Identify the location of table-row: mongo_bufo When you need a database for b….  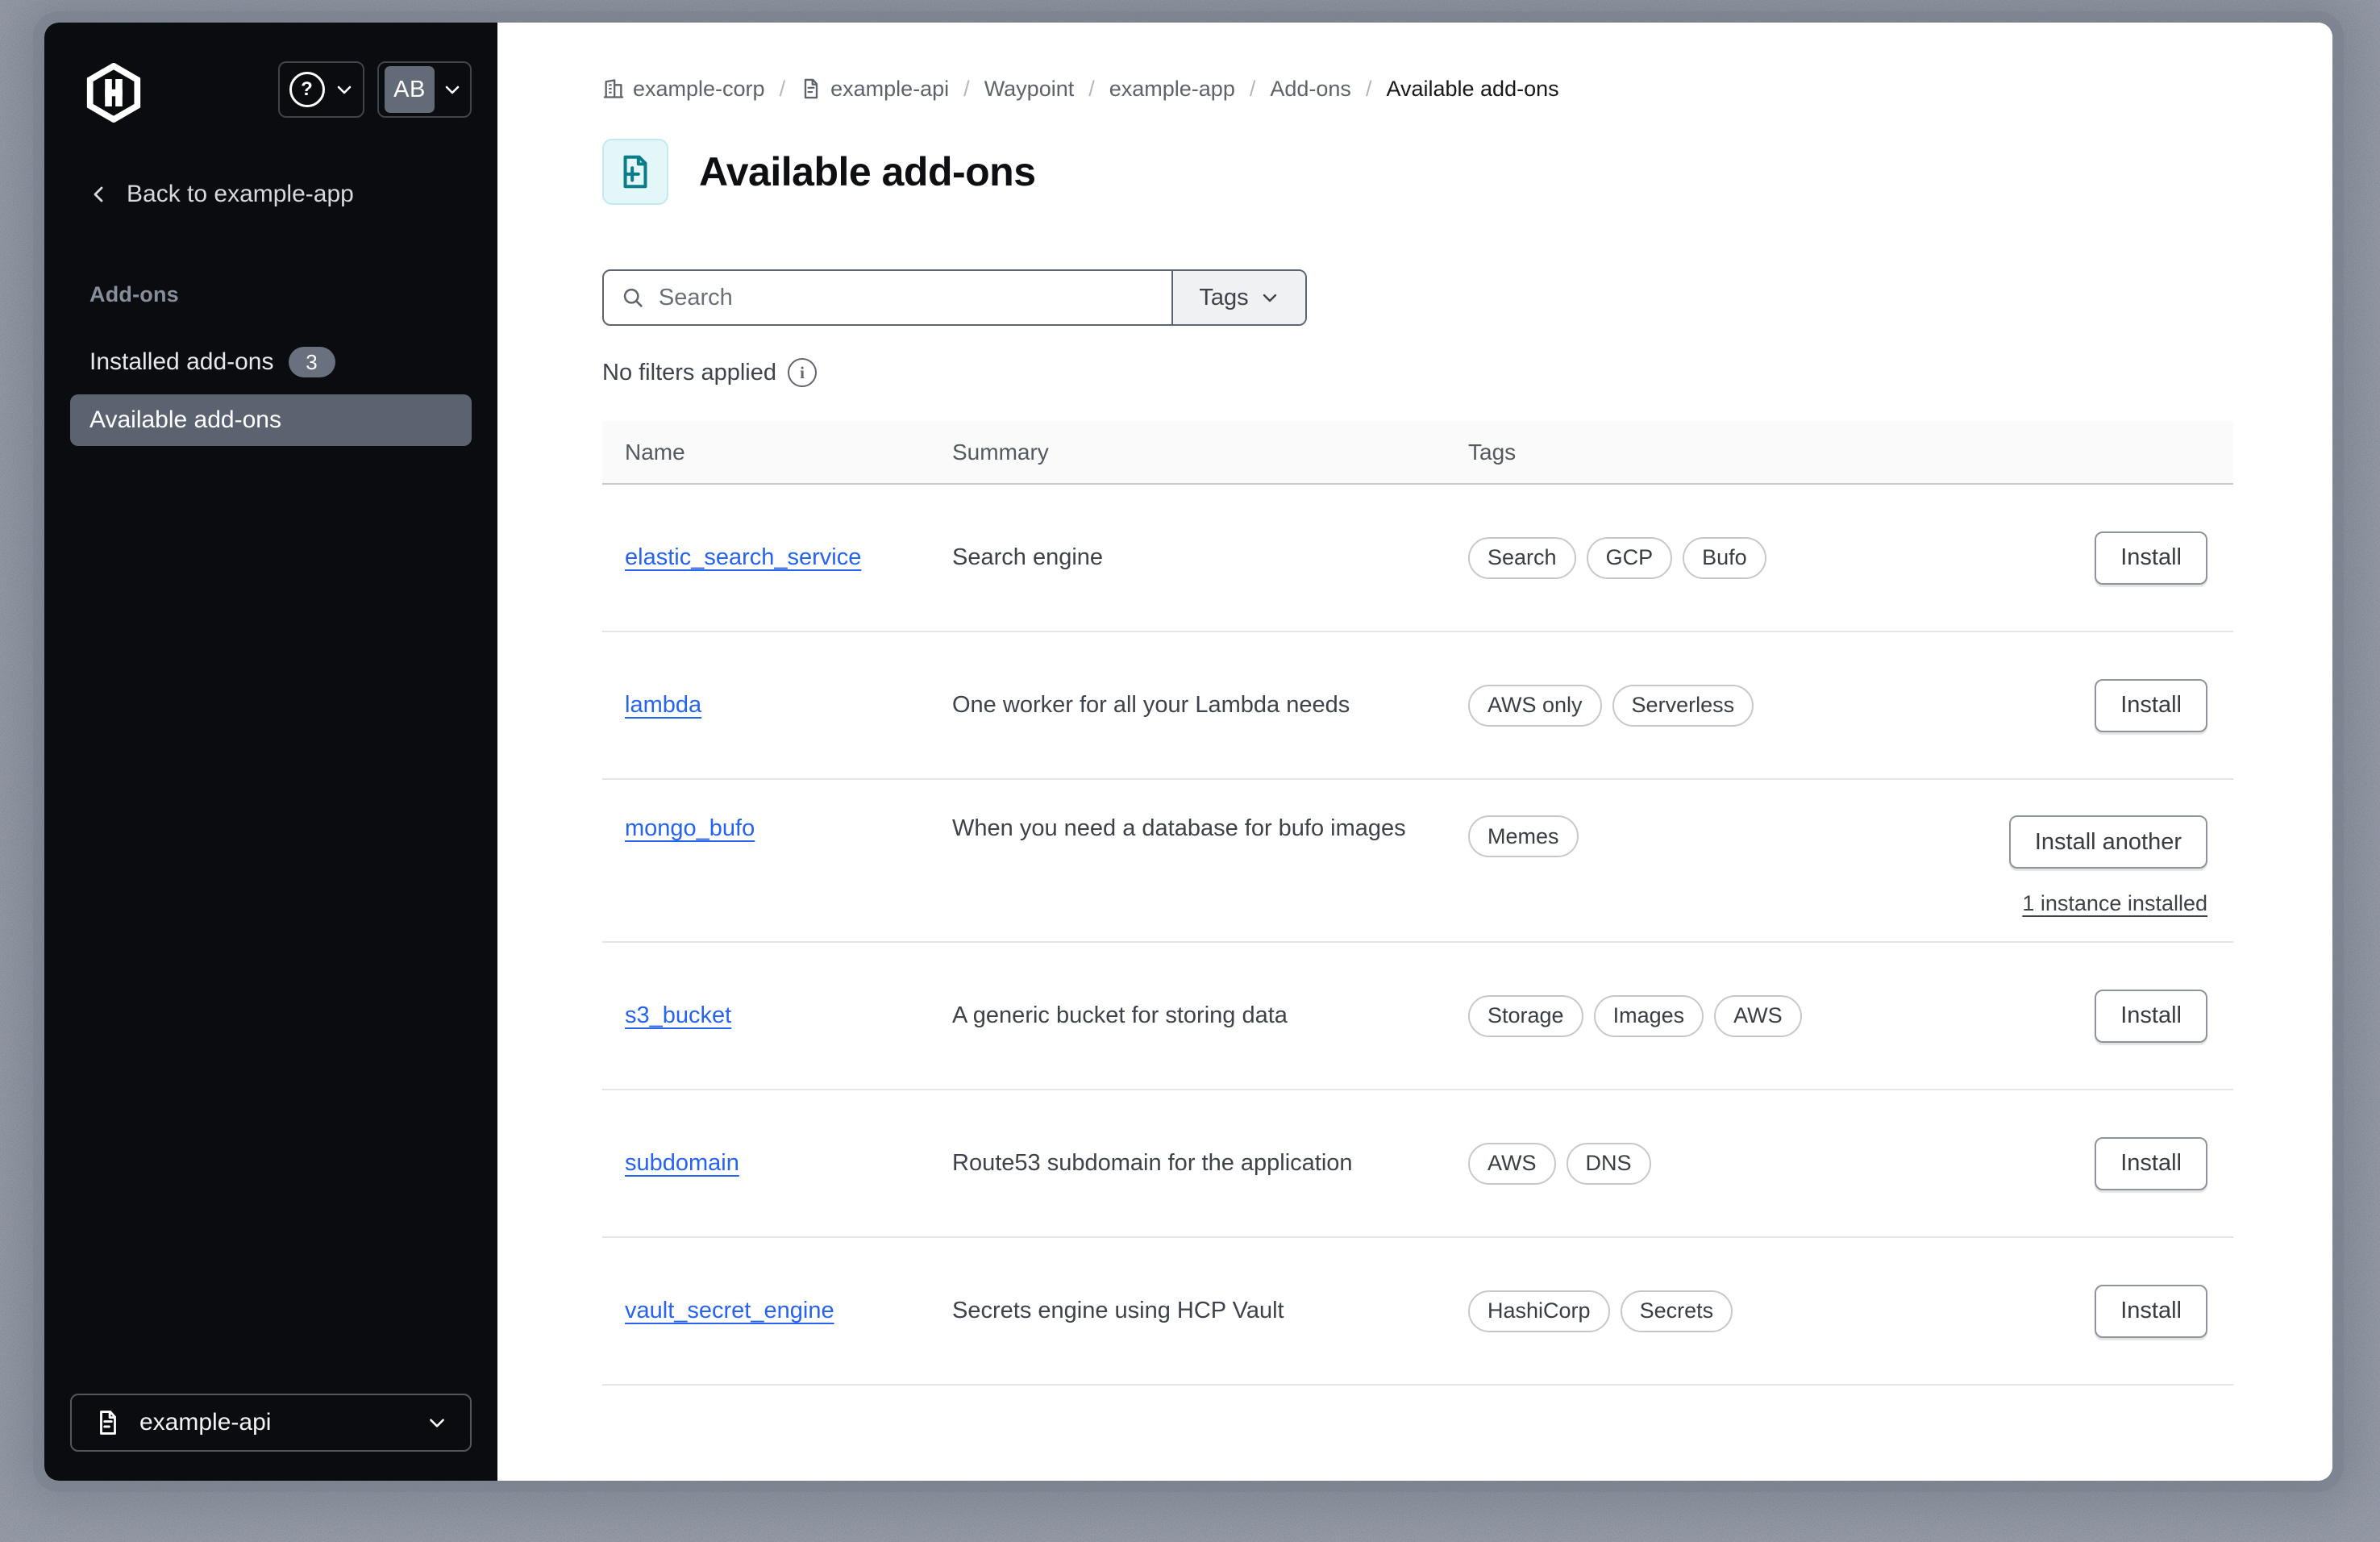
(1417, 861).